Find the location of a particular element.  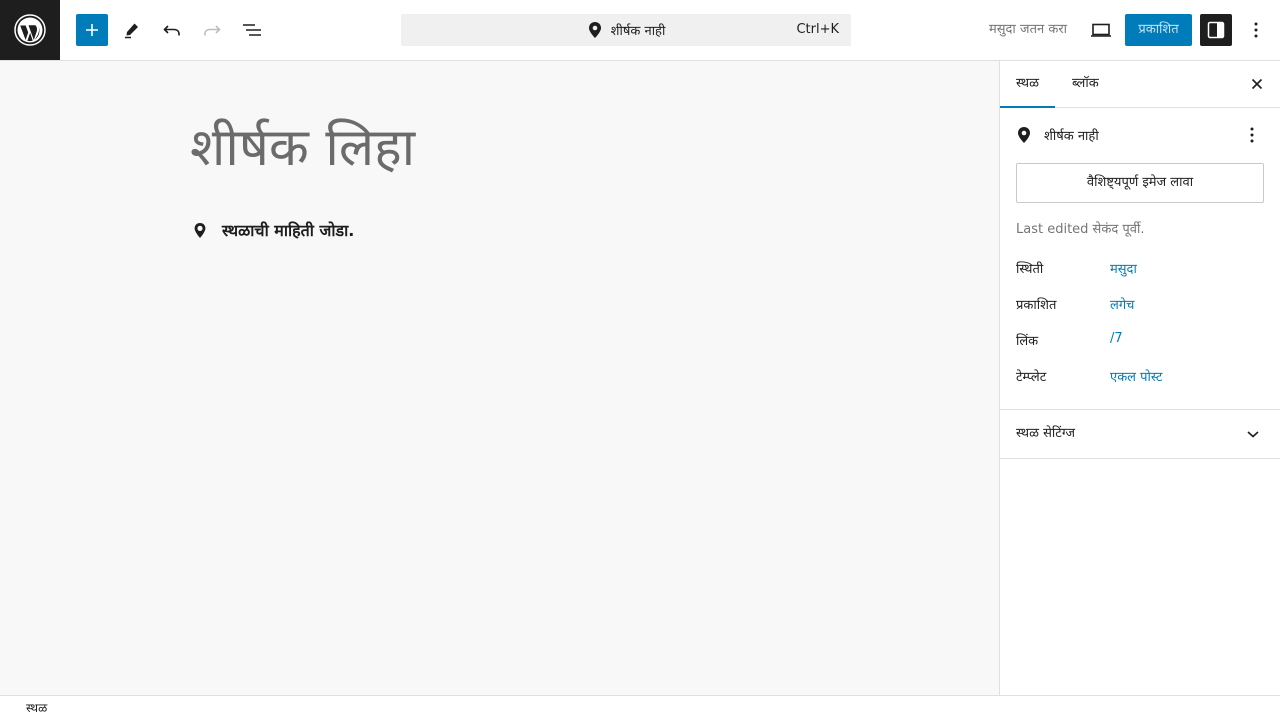

undo-button is located at coordinates (172, 30).